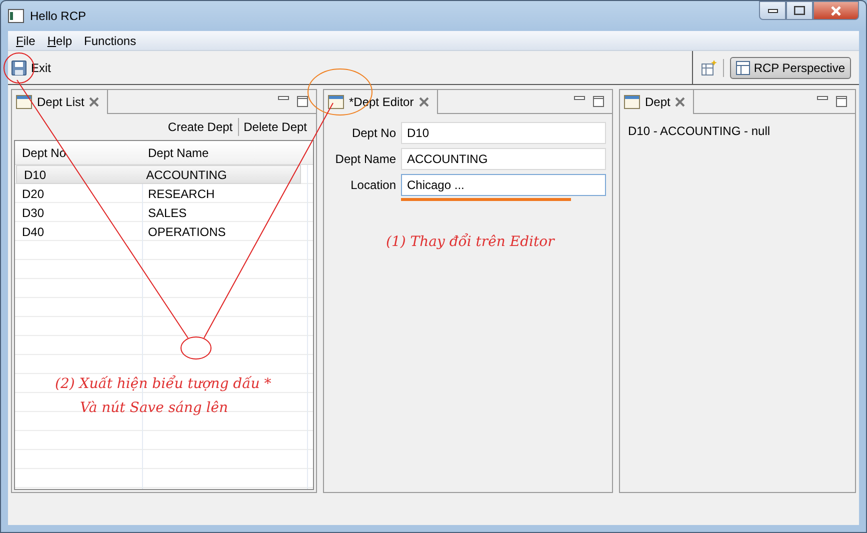 This screenshot has height=533, width=867. Describe the element at coordinates (373, 185) in the screenshot. I see `field-label: Location` at that location.